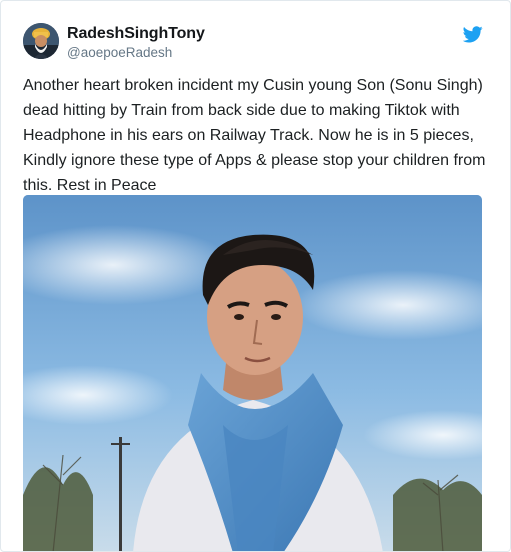 This screenshot has width=511, height=552. I want to click on author-display-name: RadeshSinghTony, so click(136, 34).